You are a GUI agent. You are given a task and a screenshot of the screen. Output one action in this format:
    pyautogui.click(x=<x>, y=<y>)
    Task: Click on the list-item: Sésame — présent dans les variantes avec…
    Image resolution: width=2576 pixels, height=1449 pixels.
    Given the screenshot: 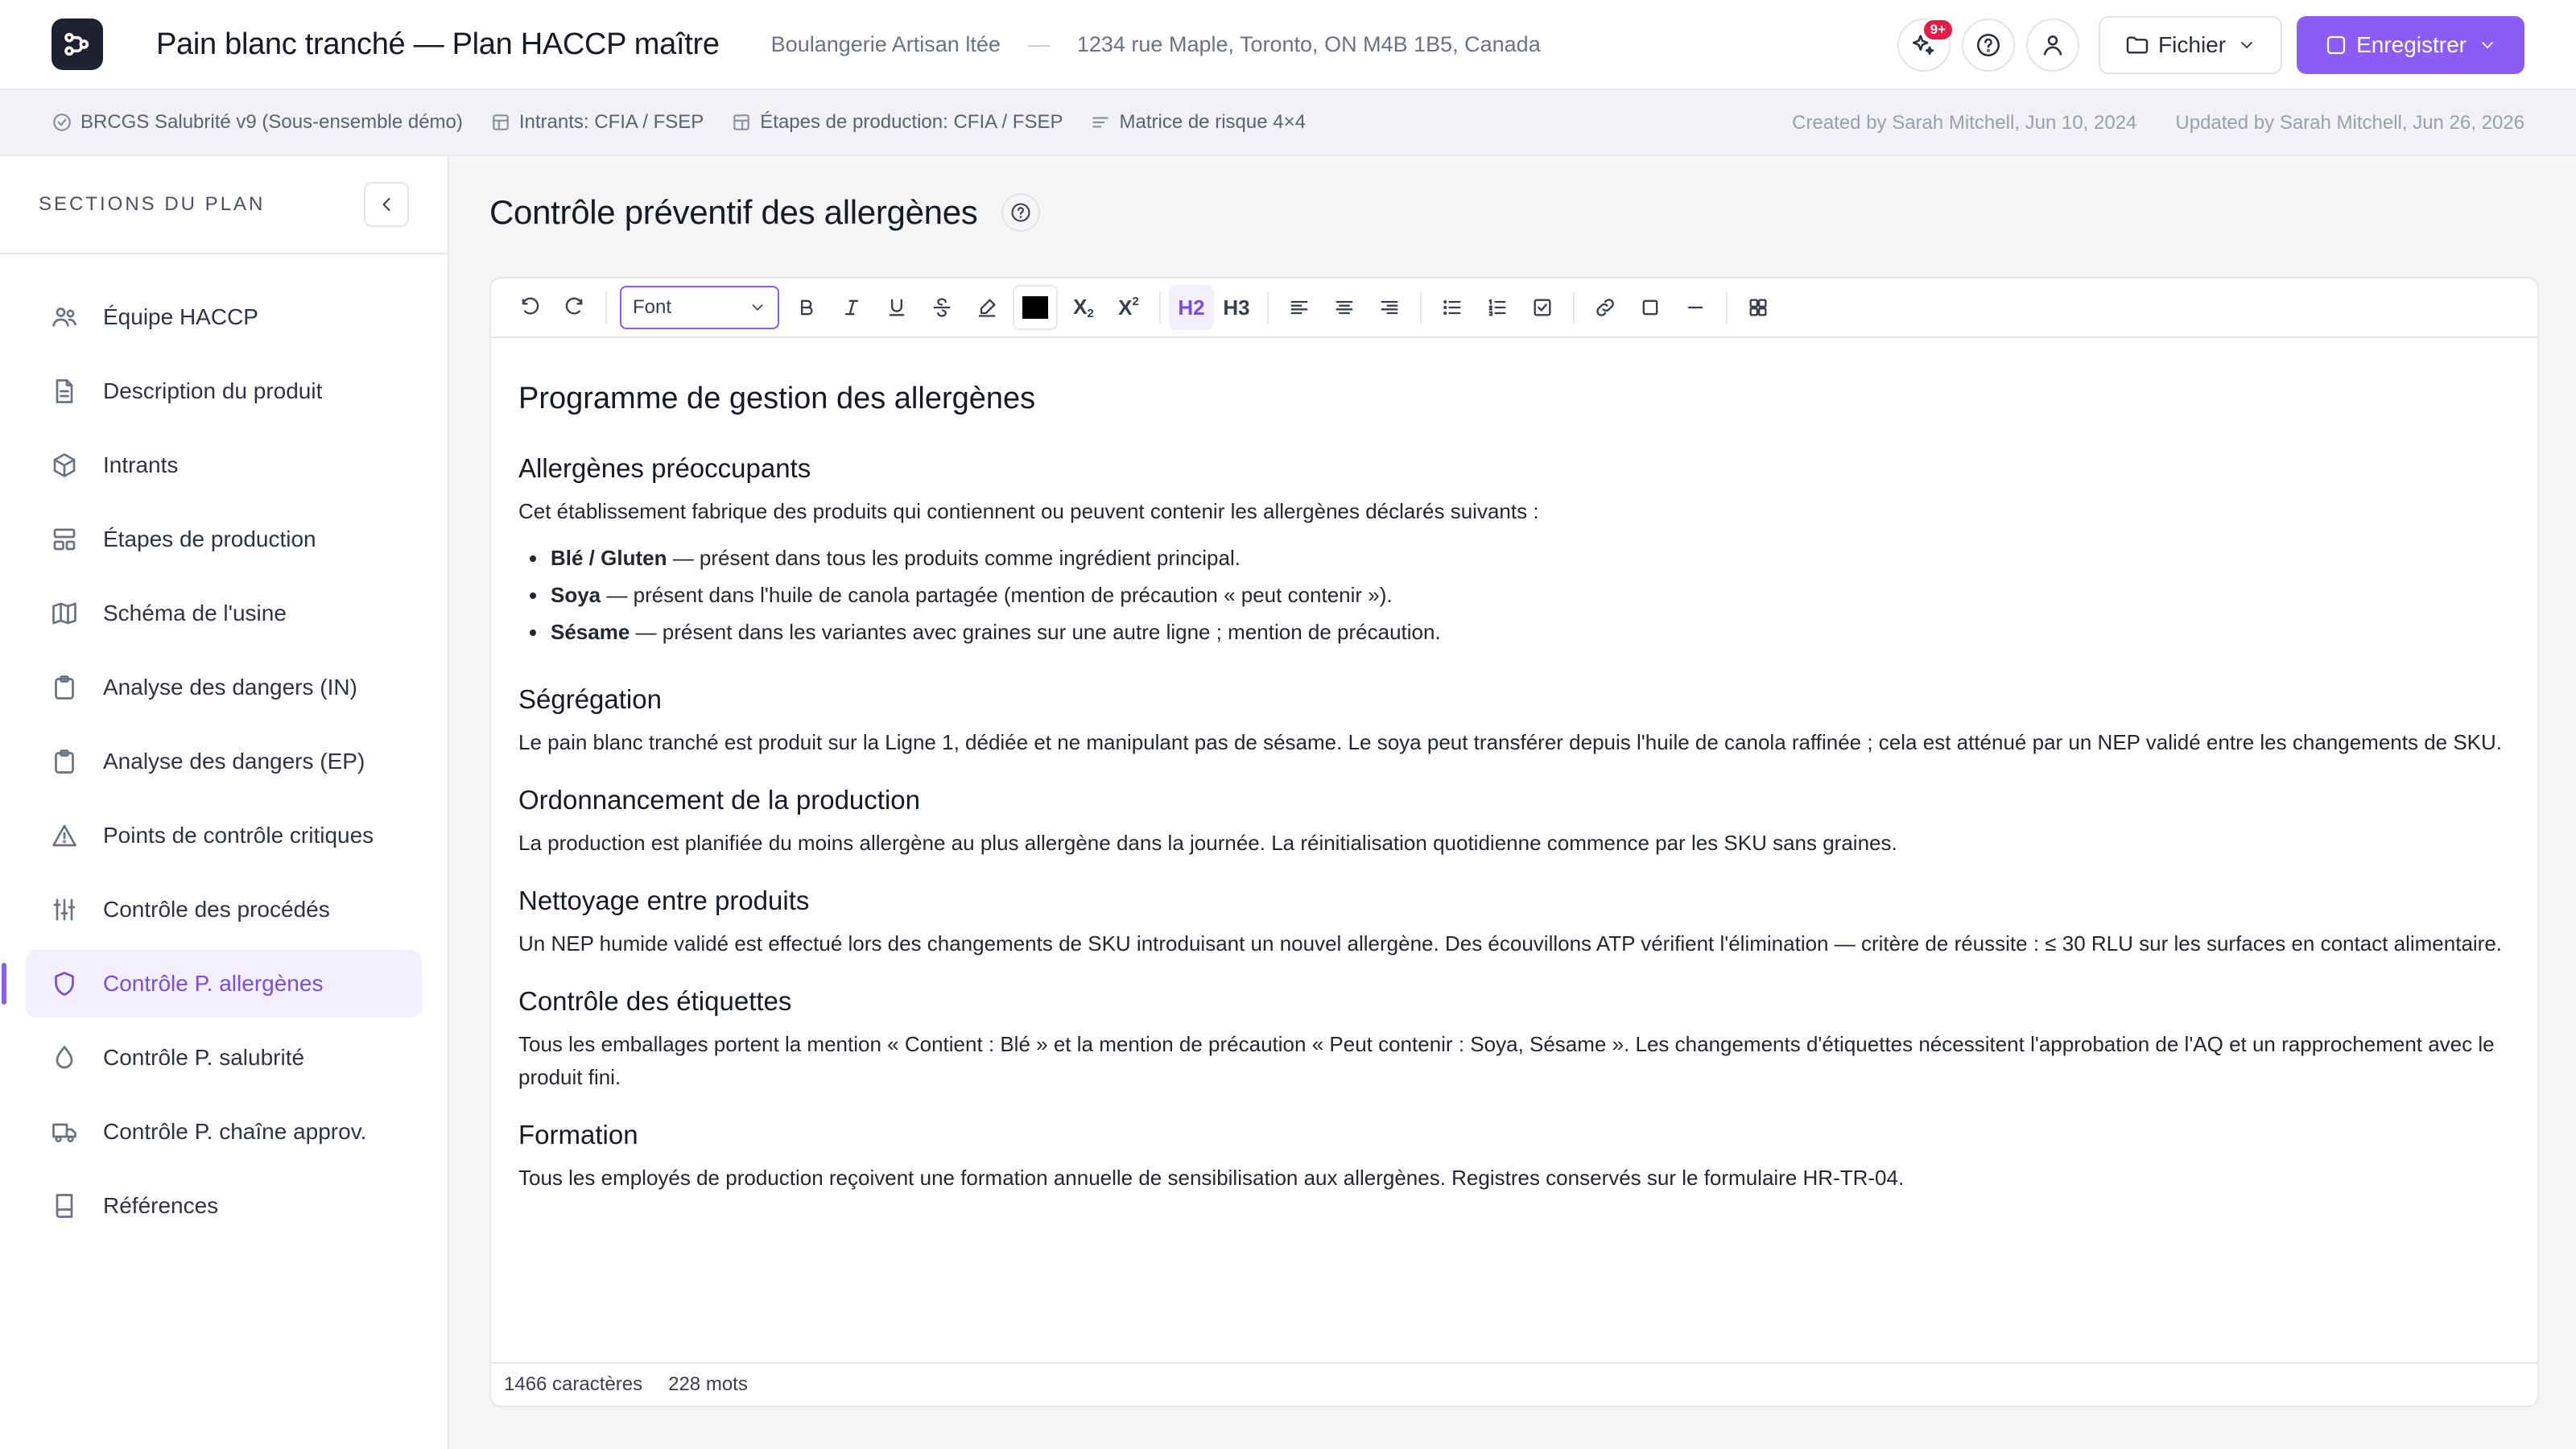 What is the action you would take?
    pyautogui.click(x=1514, y=631)
    